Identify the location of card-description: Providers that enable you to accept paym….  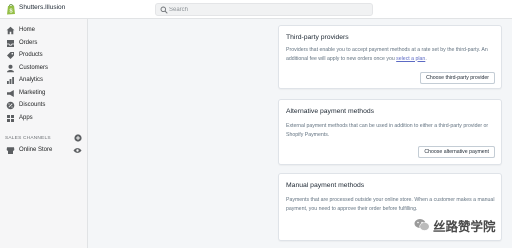
(387, 54).